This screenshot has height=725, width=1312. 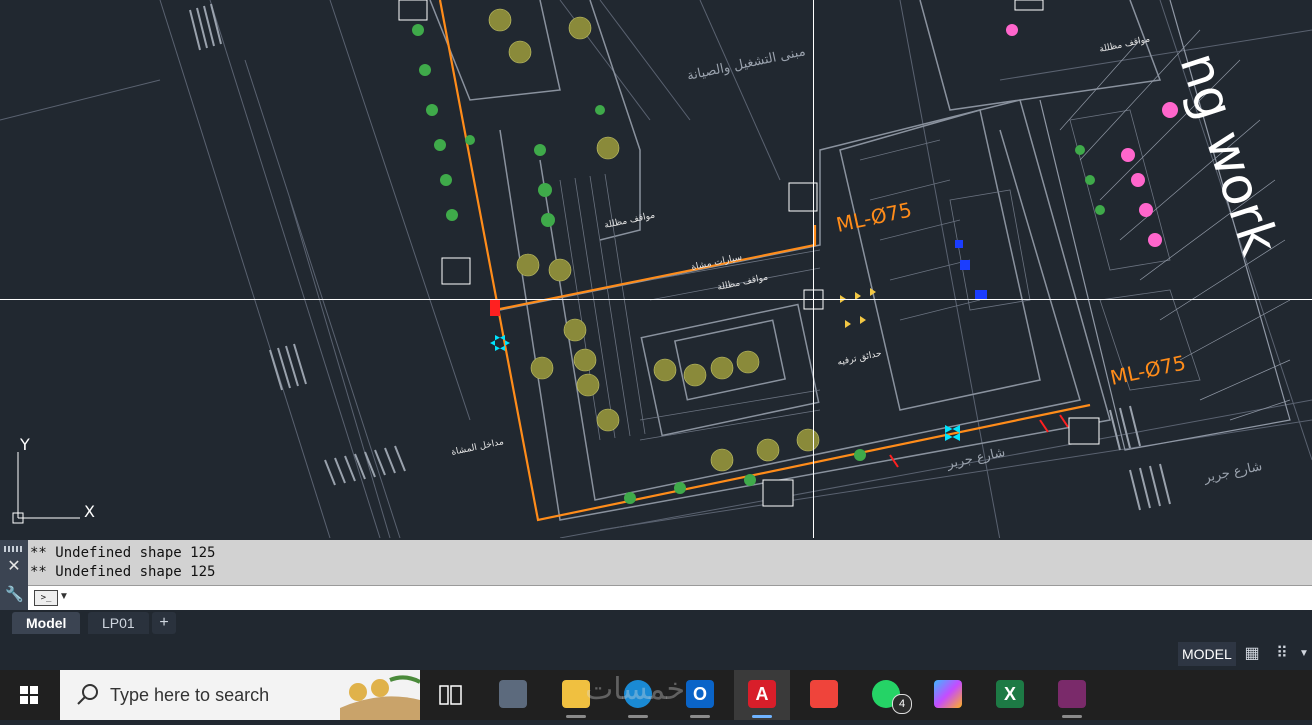 What do you see at coordinates (1148, 370) in the screenshot?
I see `ml-label-lower: ML-Ø75` at bounding box center [1148, 370].